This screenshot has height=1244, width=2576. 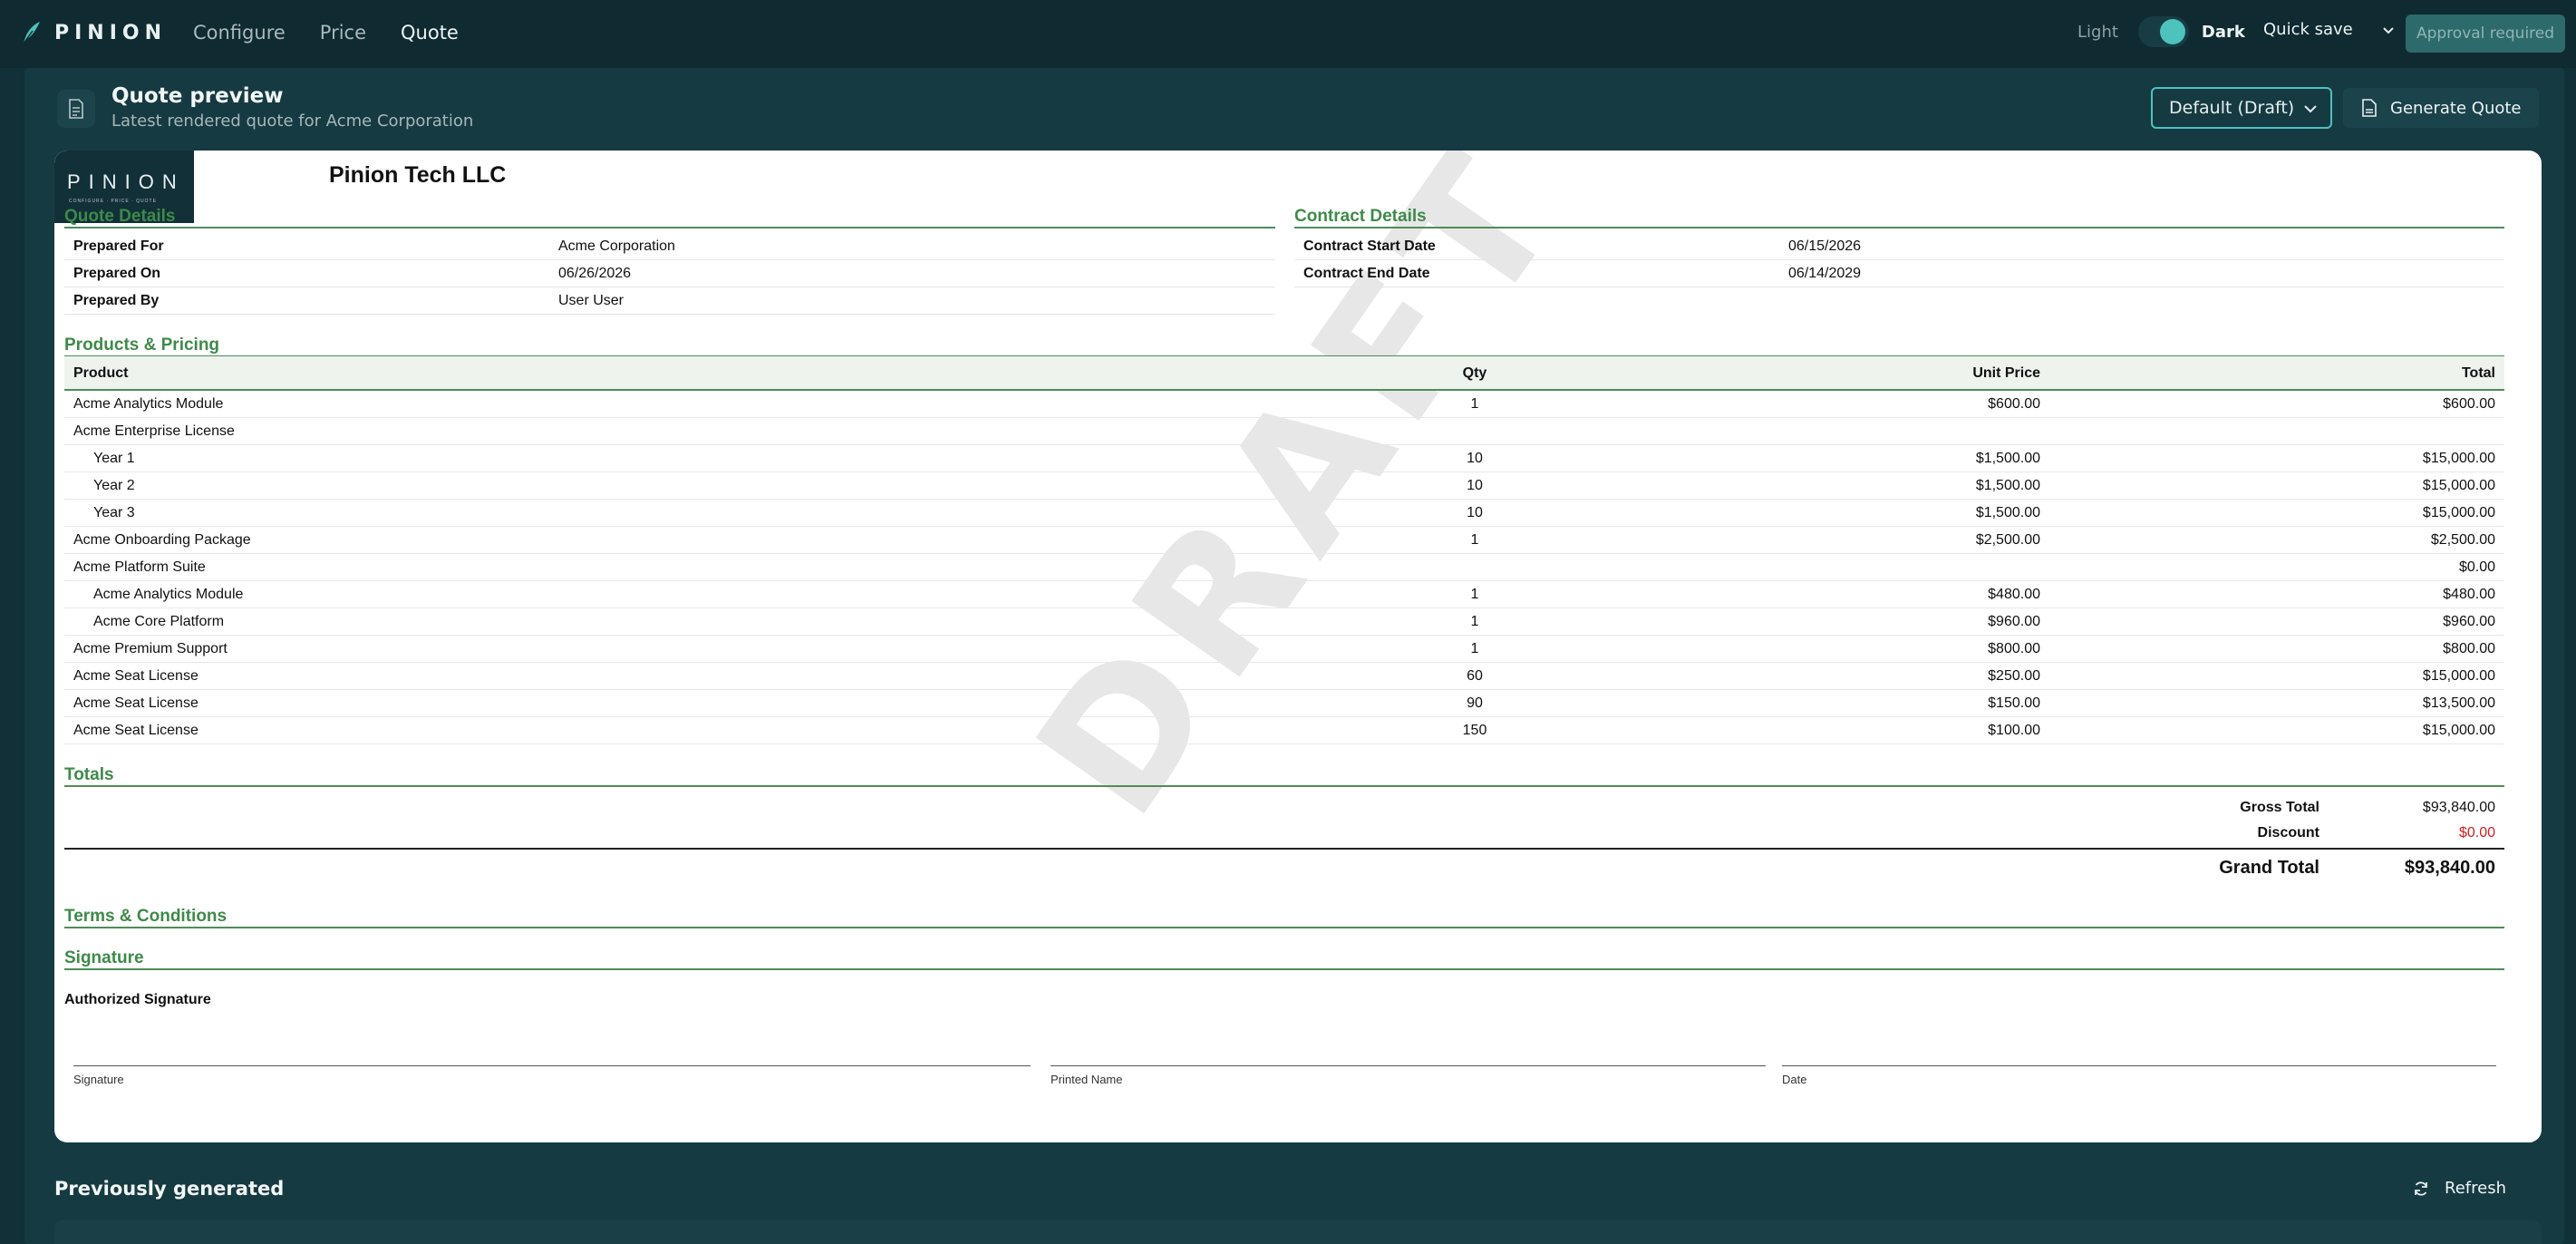 What do you see at coordinates (93, 33) in the screenshot?
I see `app-logo: PINION` at bounding box center [93, 33].